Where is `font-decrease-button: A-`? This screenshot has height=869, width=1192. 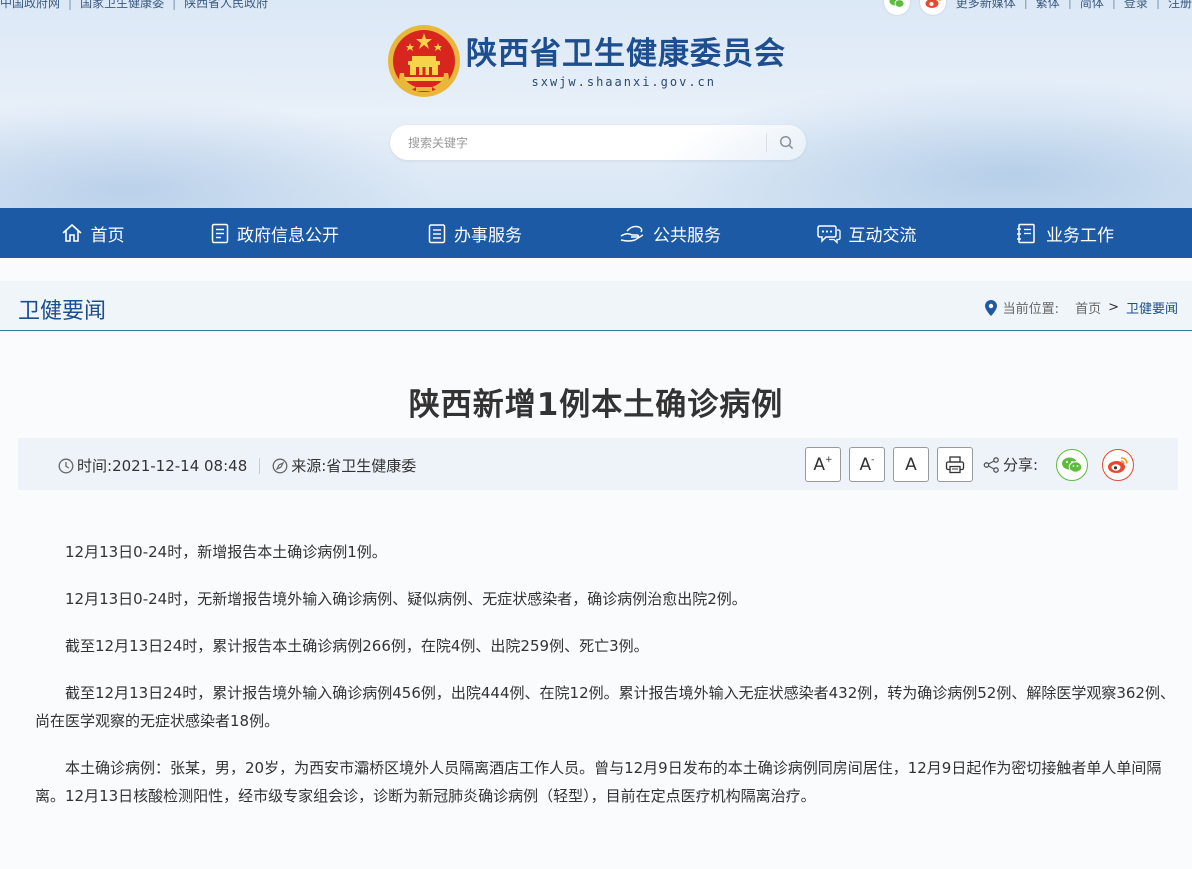 font-decrease-button: A- is located at coordinates (866, 464).